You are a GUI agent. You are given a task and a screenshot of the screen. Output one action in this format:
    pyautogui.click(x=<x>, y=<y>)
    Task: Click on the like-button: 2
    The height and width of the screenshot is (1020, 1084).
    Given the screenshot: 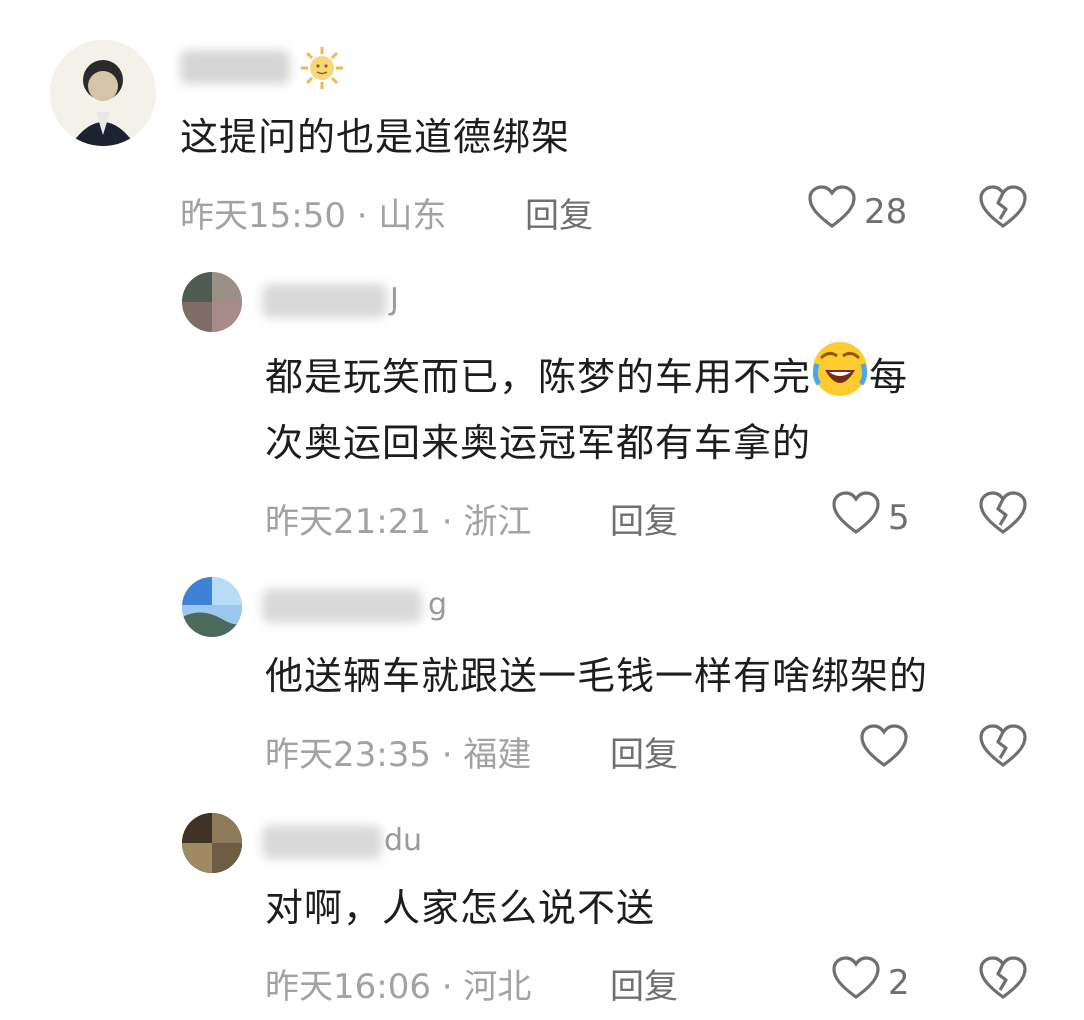 What is the action you would take?
    pyautogui.click(x=871, y=982)
    